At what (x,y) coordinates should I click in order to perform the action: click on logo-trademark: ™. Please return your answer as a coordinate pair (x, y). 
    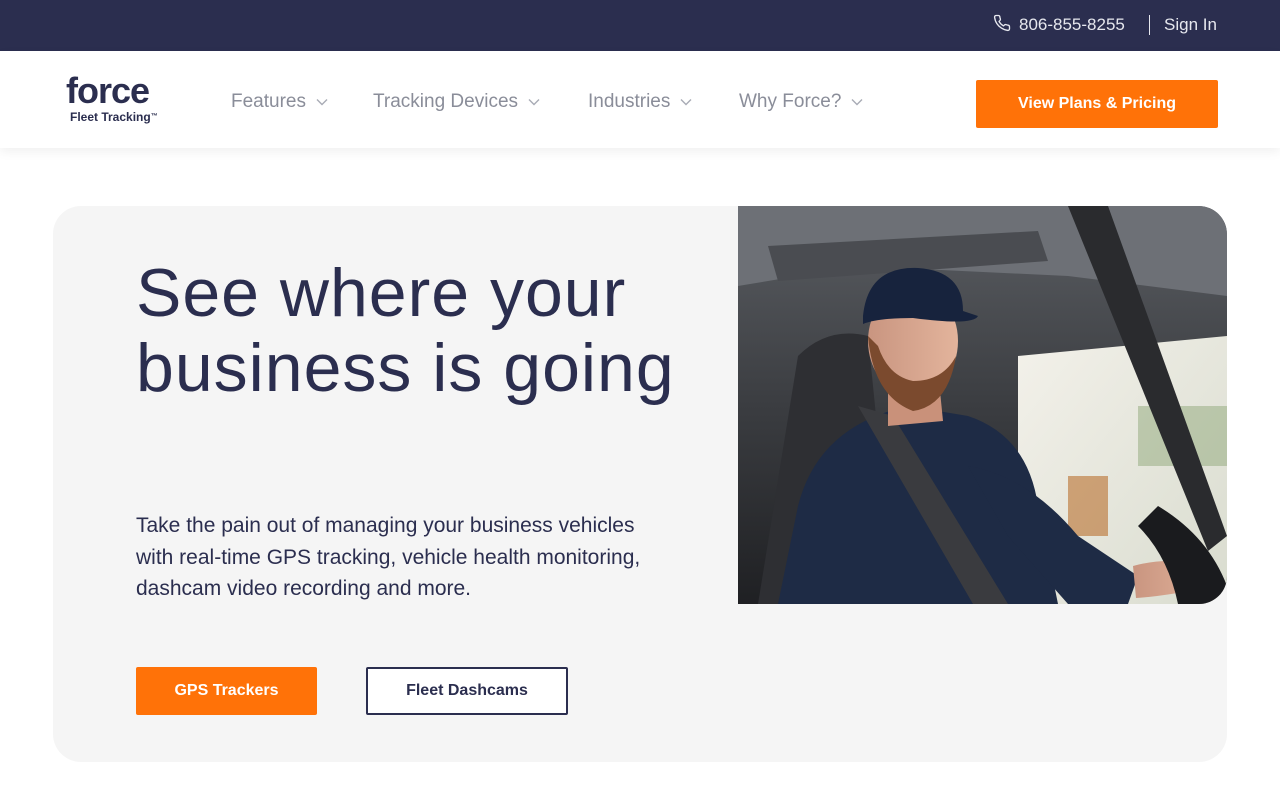
    Looking at the image, I should click on (154, 116).